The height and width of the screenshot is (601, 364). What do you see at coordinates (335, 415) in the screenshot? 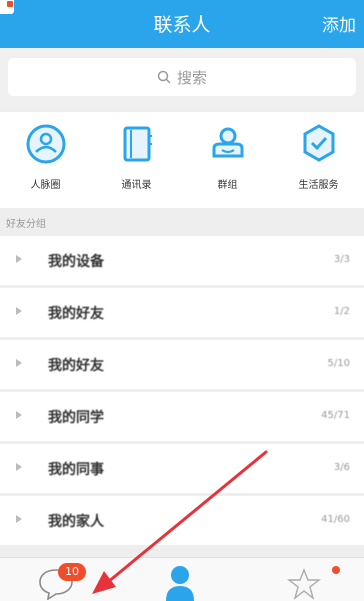
I see `group-count: 45/71` at bounding box center [335, 415].